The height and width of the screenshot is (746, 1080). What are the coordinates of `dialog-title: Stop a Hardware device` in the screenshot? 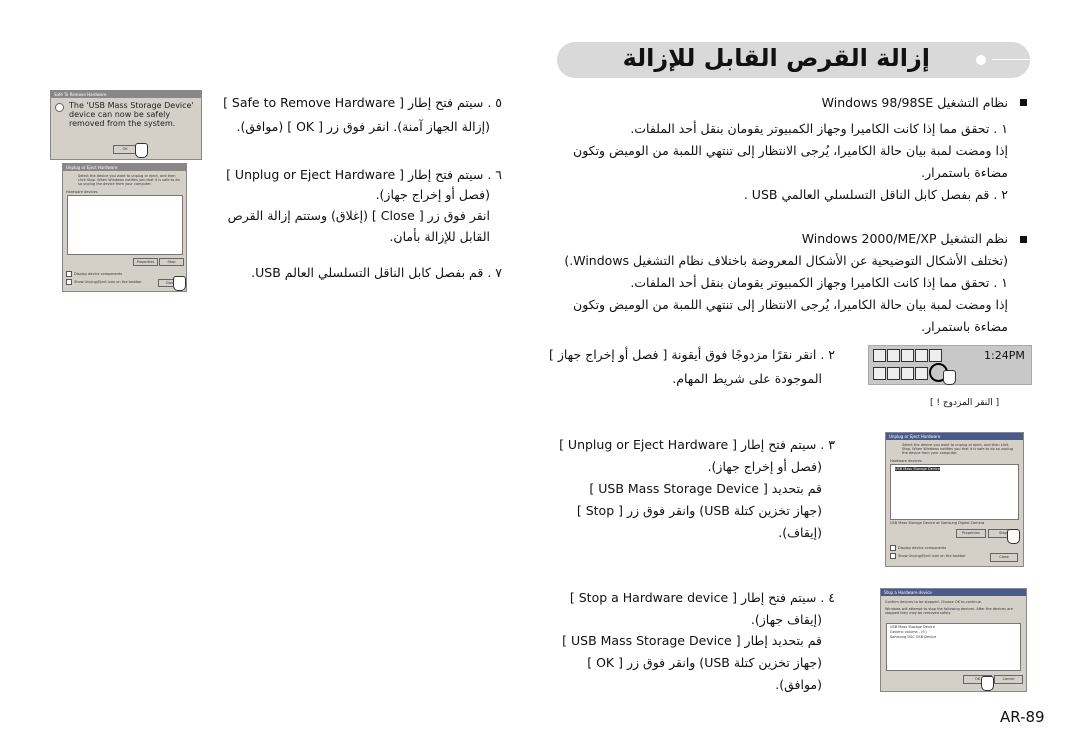 It's located at (953, 592).